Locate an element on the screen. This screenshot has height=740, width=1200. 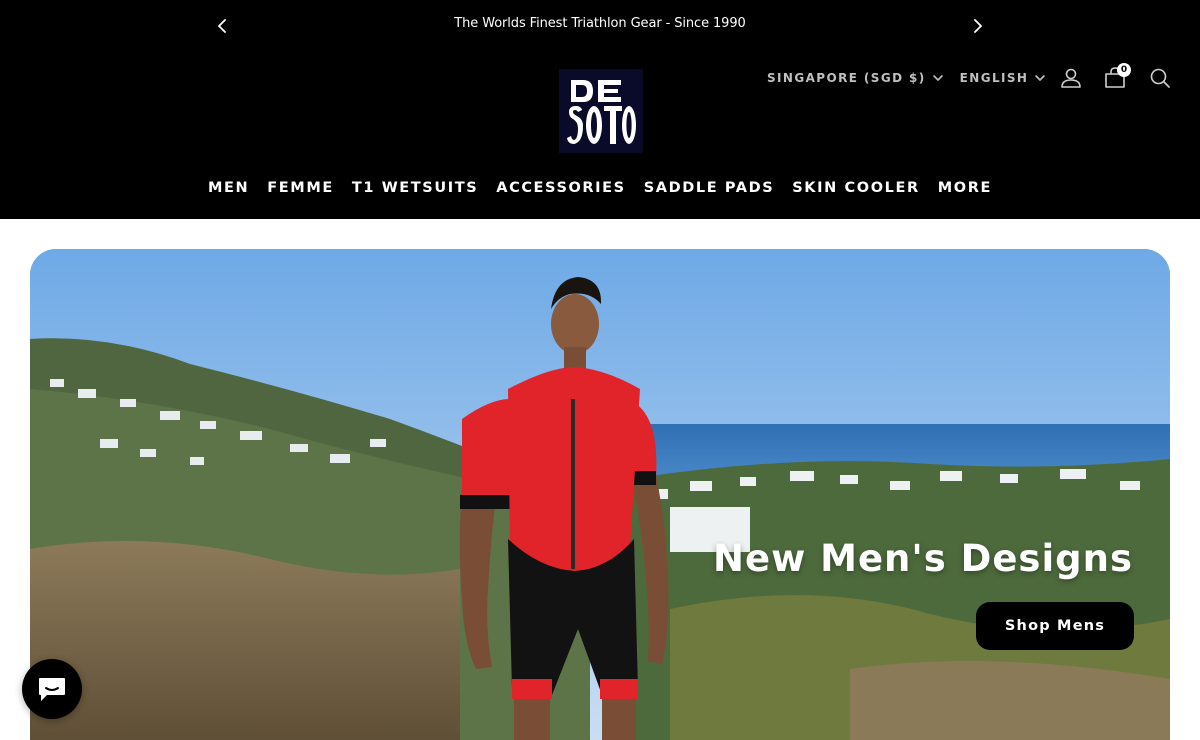
announcement-next-button is located at coordinates (978, 26).